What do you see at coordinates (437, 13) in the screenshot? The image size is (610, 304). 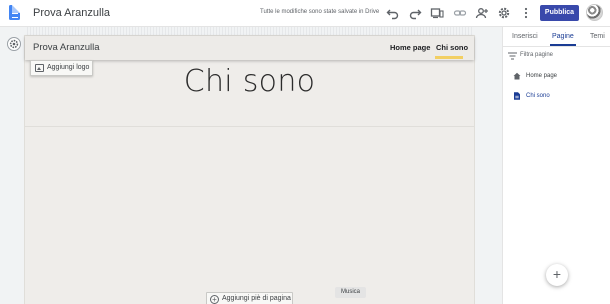 I see `preview-icon` at bounding box center [437, 13].